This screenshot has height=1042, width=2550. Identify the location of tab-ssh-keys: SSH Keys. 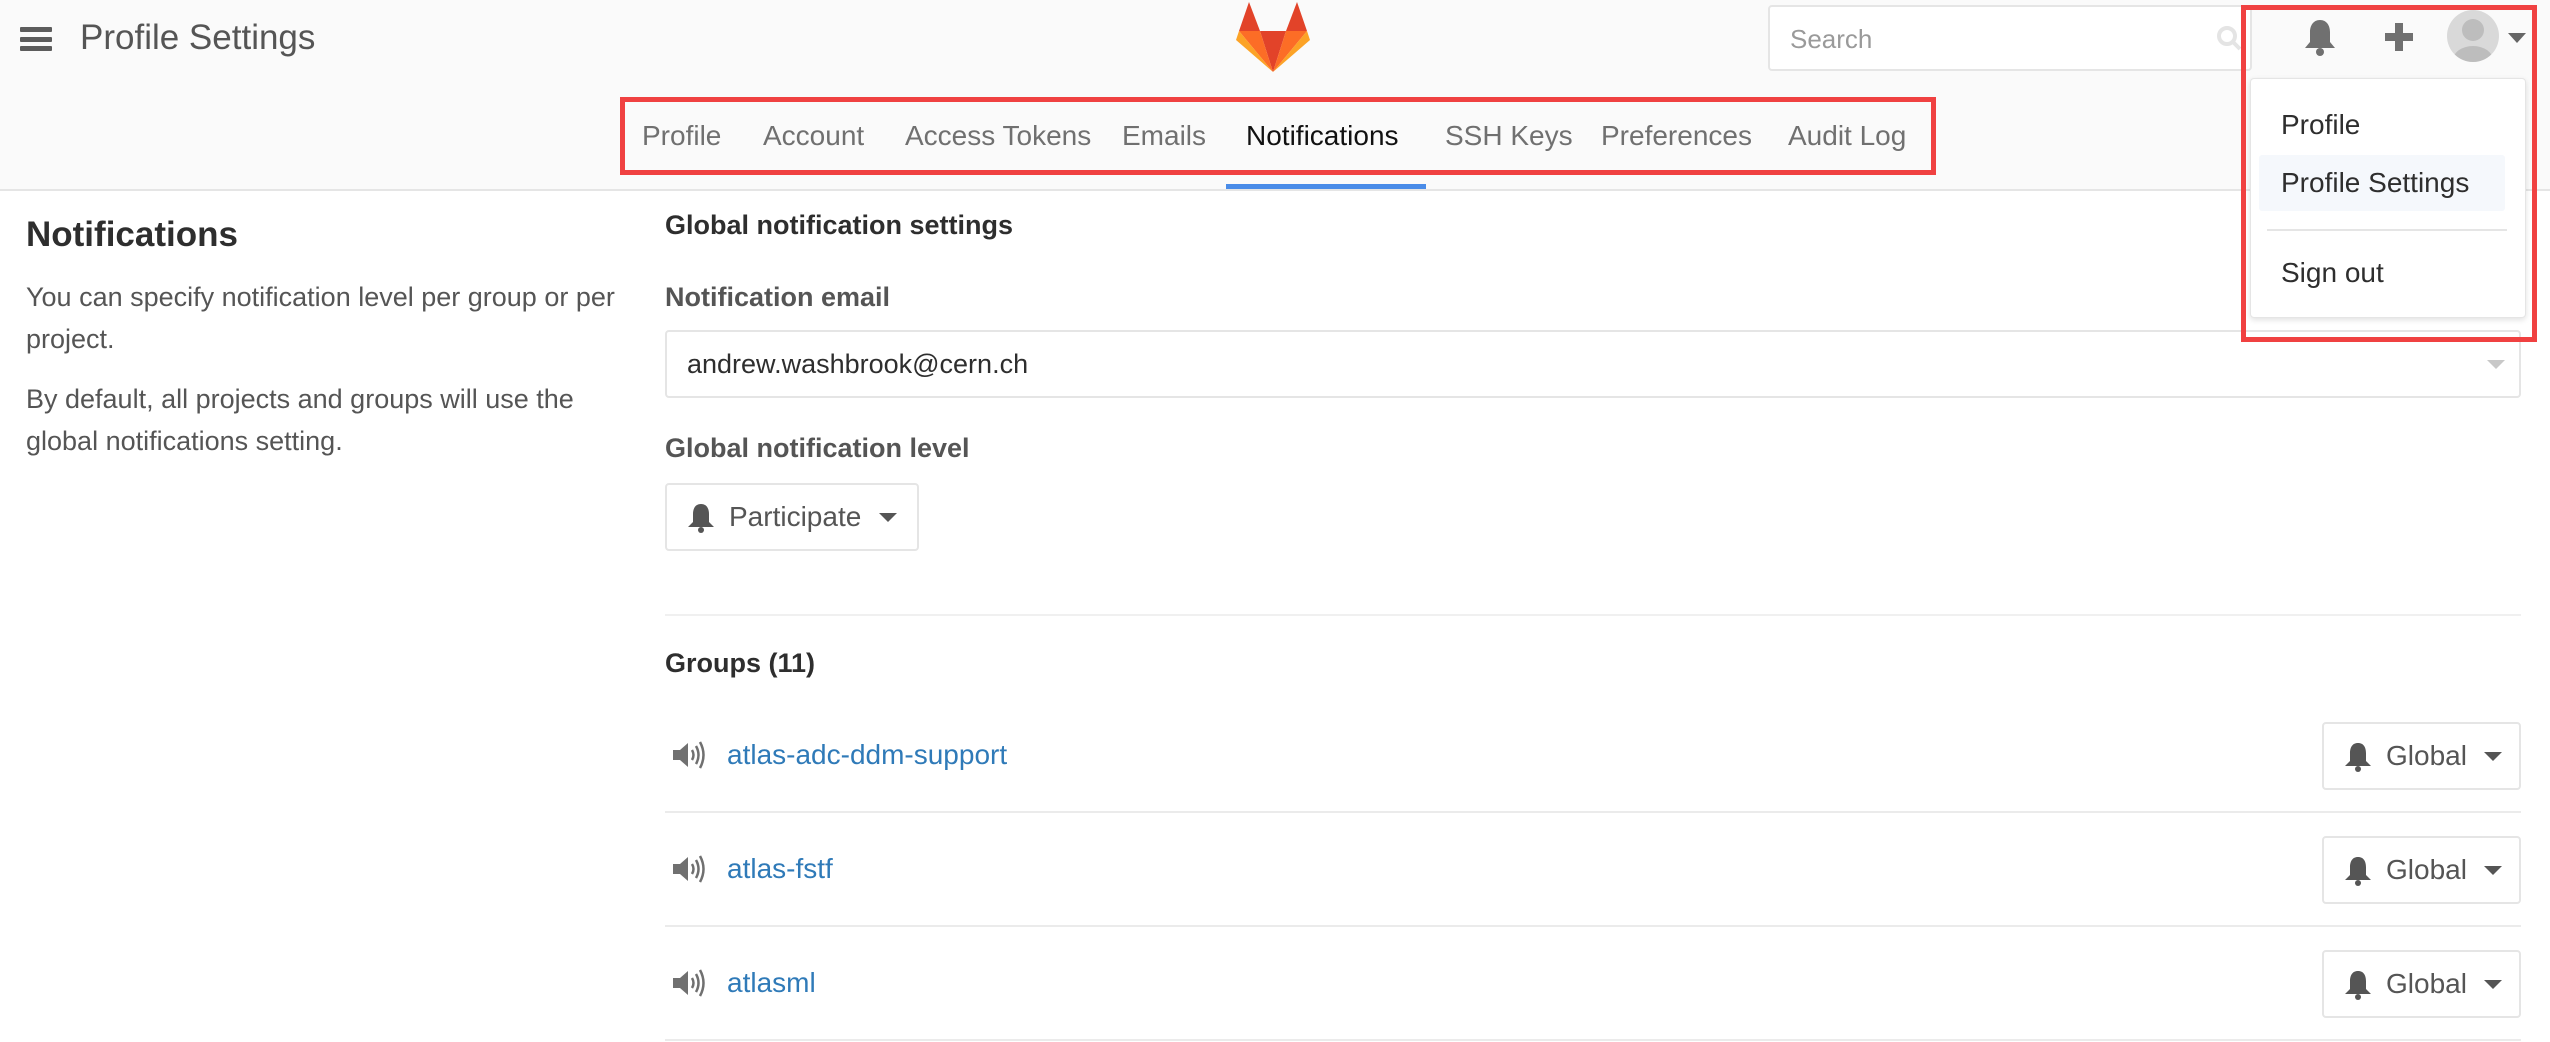
(1509, 136).